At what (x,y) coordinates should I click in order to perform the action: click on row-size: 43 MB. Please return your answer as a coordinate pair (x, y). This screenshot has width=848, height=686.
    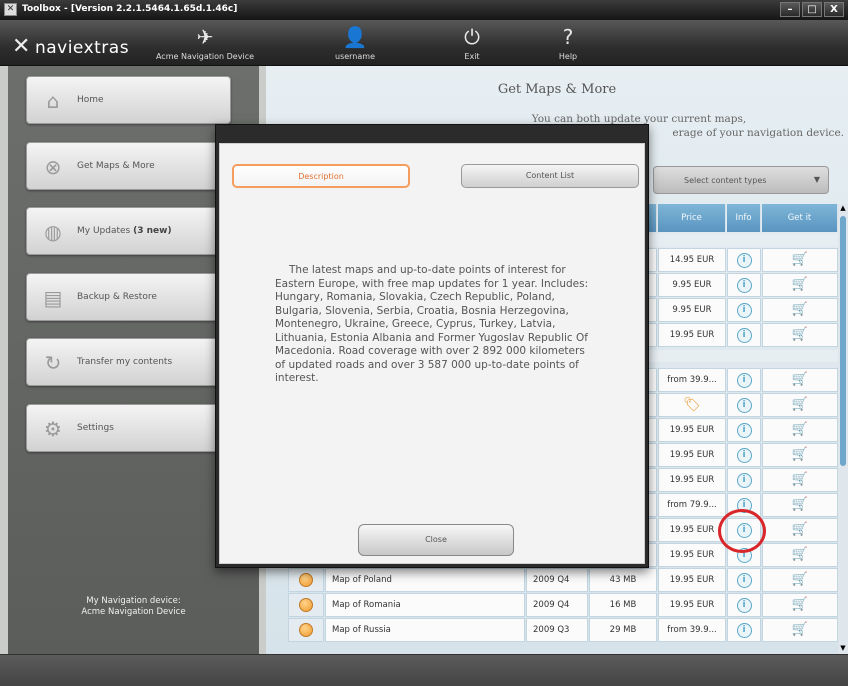
    Looking at the image, I should click on (623, 580).